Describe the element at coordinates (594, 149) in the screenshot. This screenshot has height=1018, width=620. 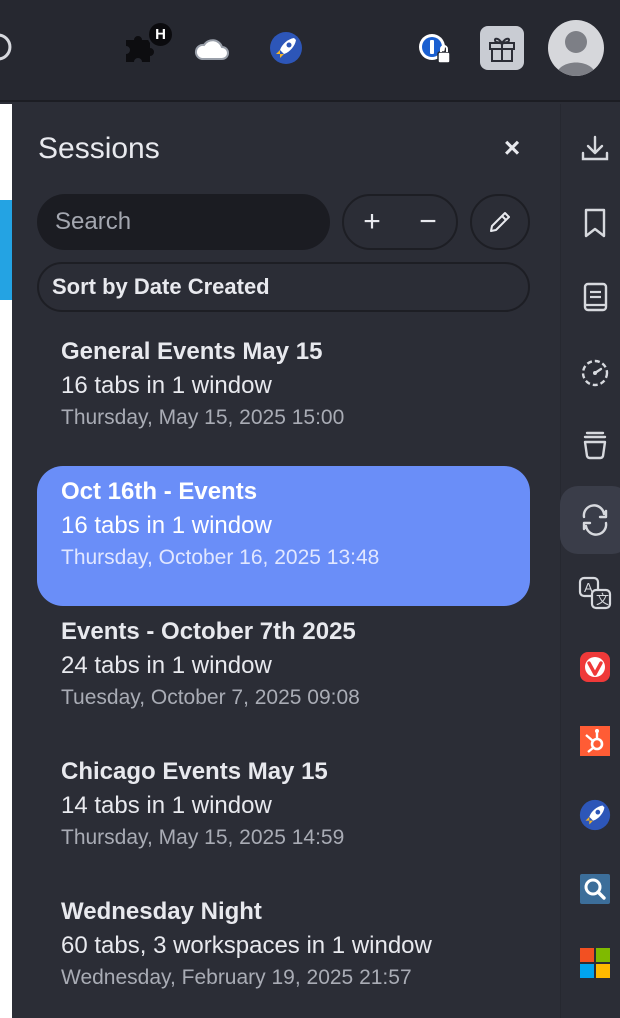
I see `downloads-icon` at that location.